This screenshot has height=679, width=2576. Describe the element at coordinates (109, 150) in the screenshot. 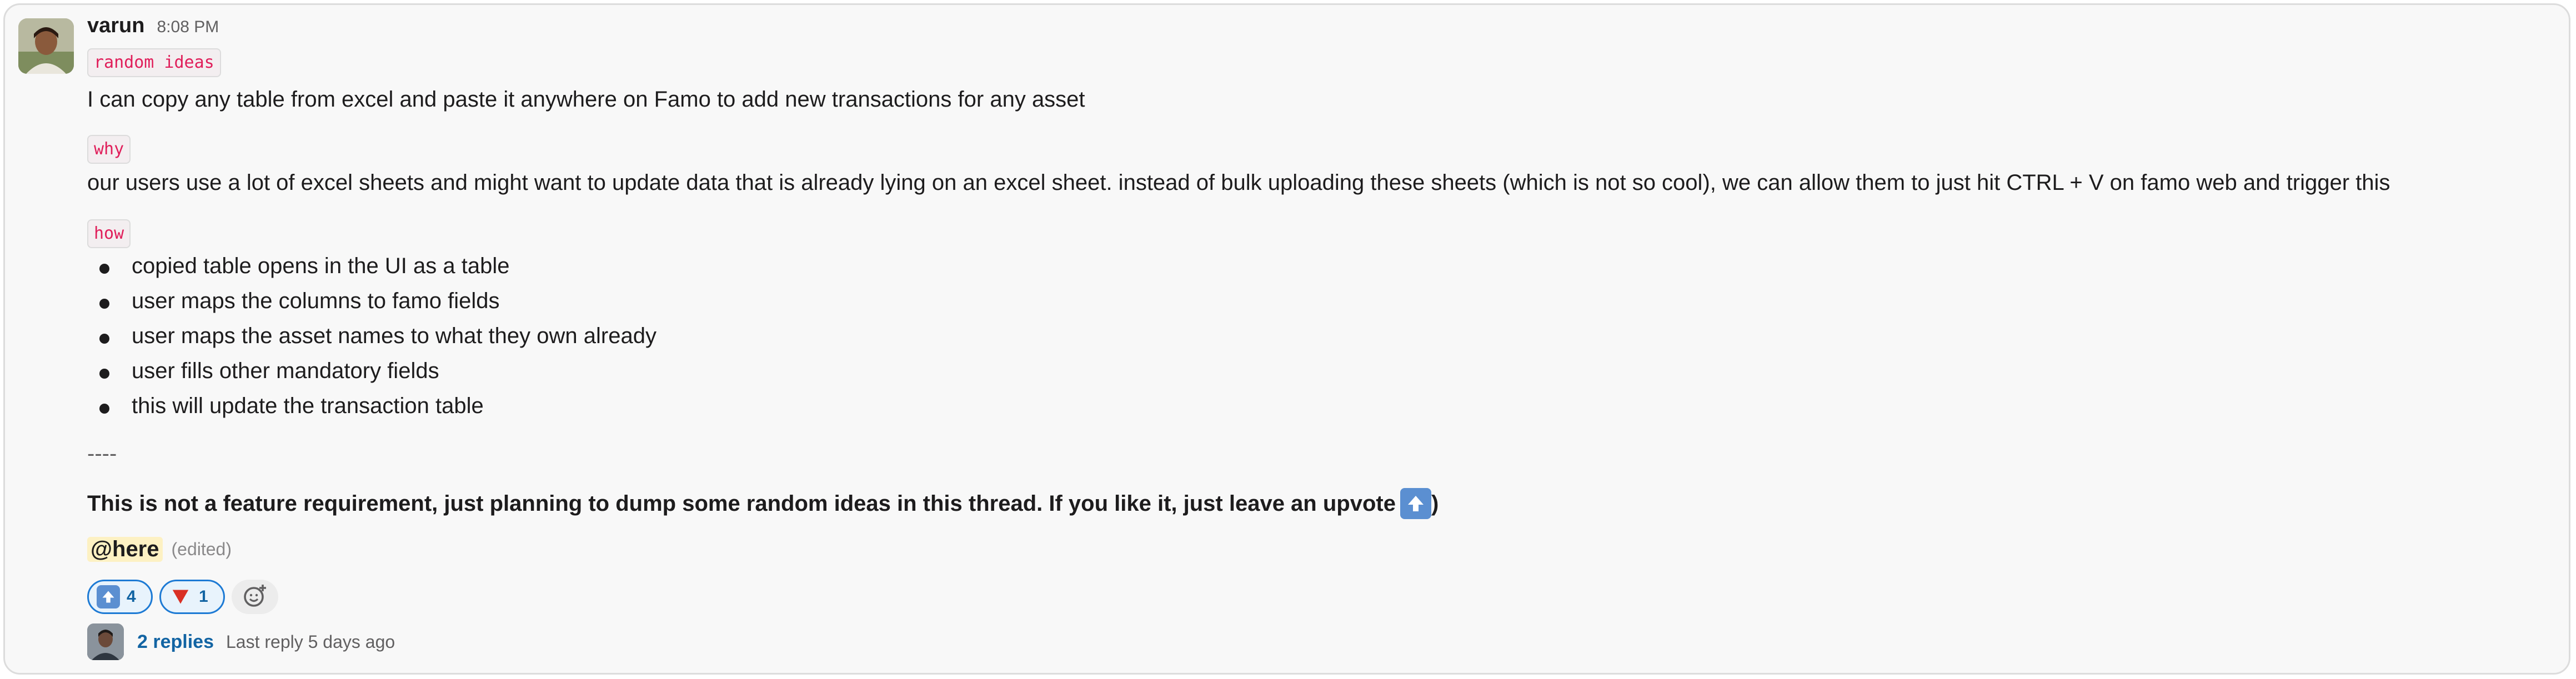

I see `tag-why: why` at that location.